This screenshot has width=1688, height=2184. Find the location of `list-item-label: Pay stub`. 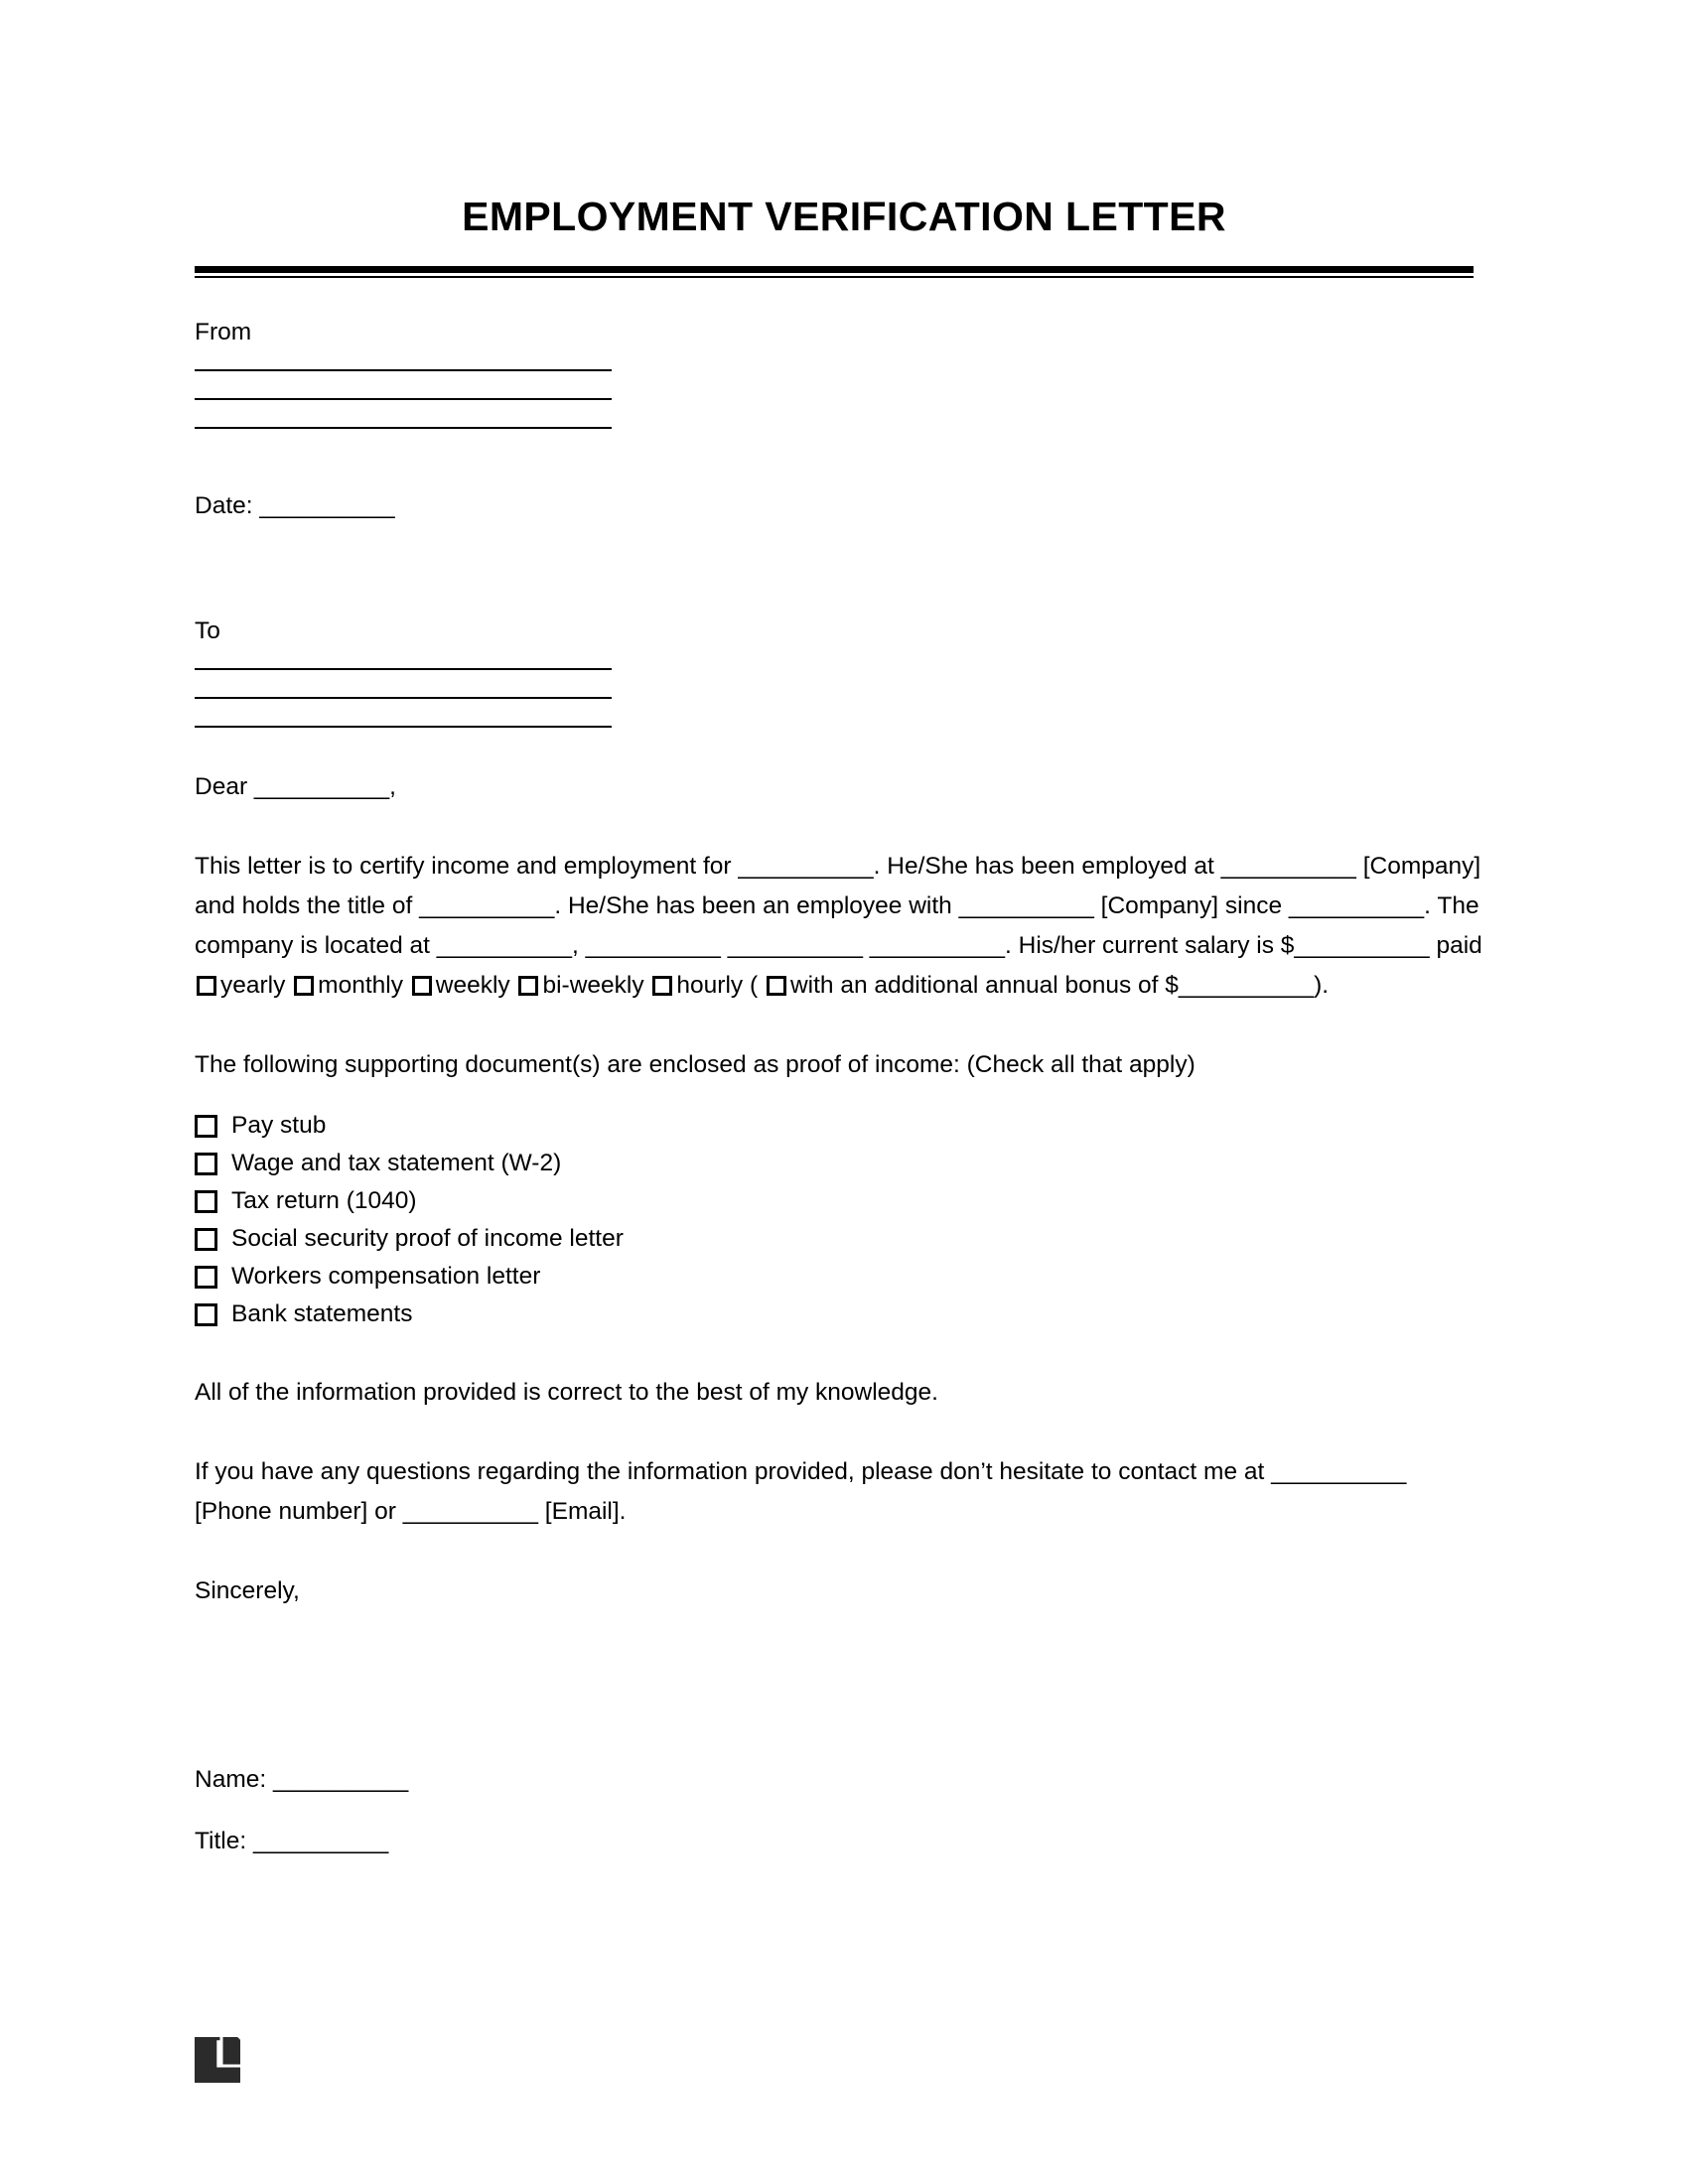

list-item-label: Pay stub is located at coordinates (279, 1125).